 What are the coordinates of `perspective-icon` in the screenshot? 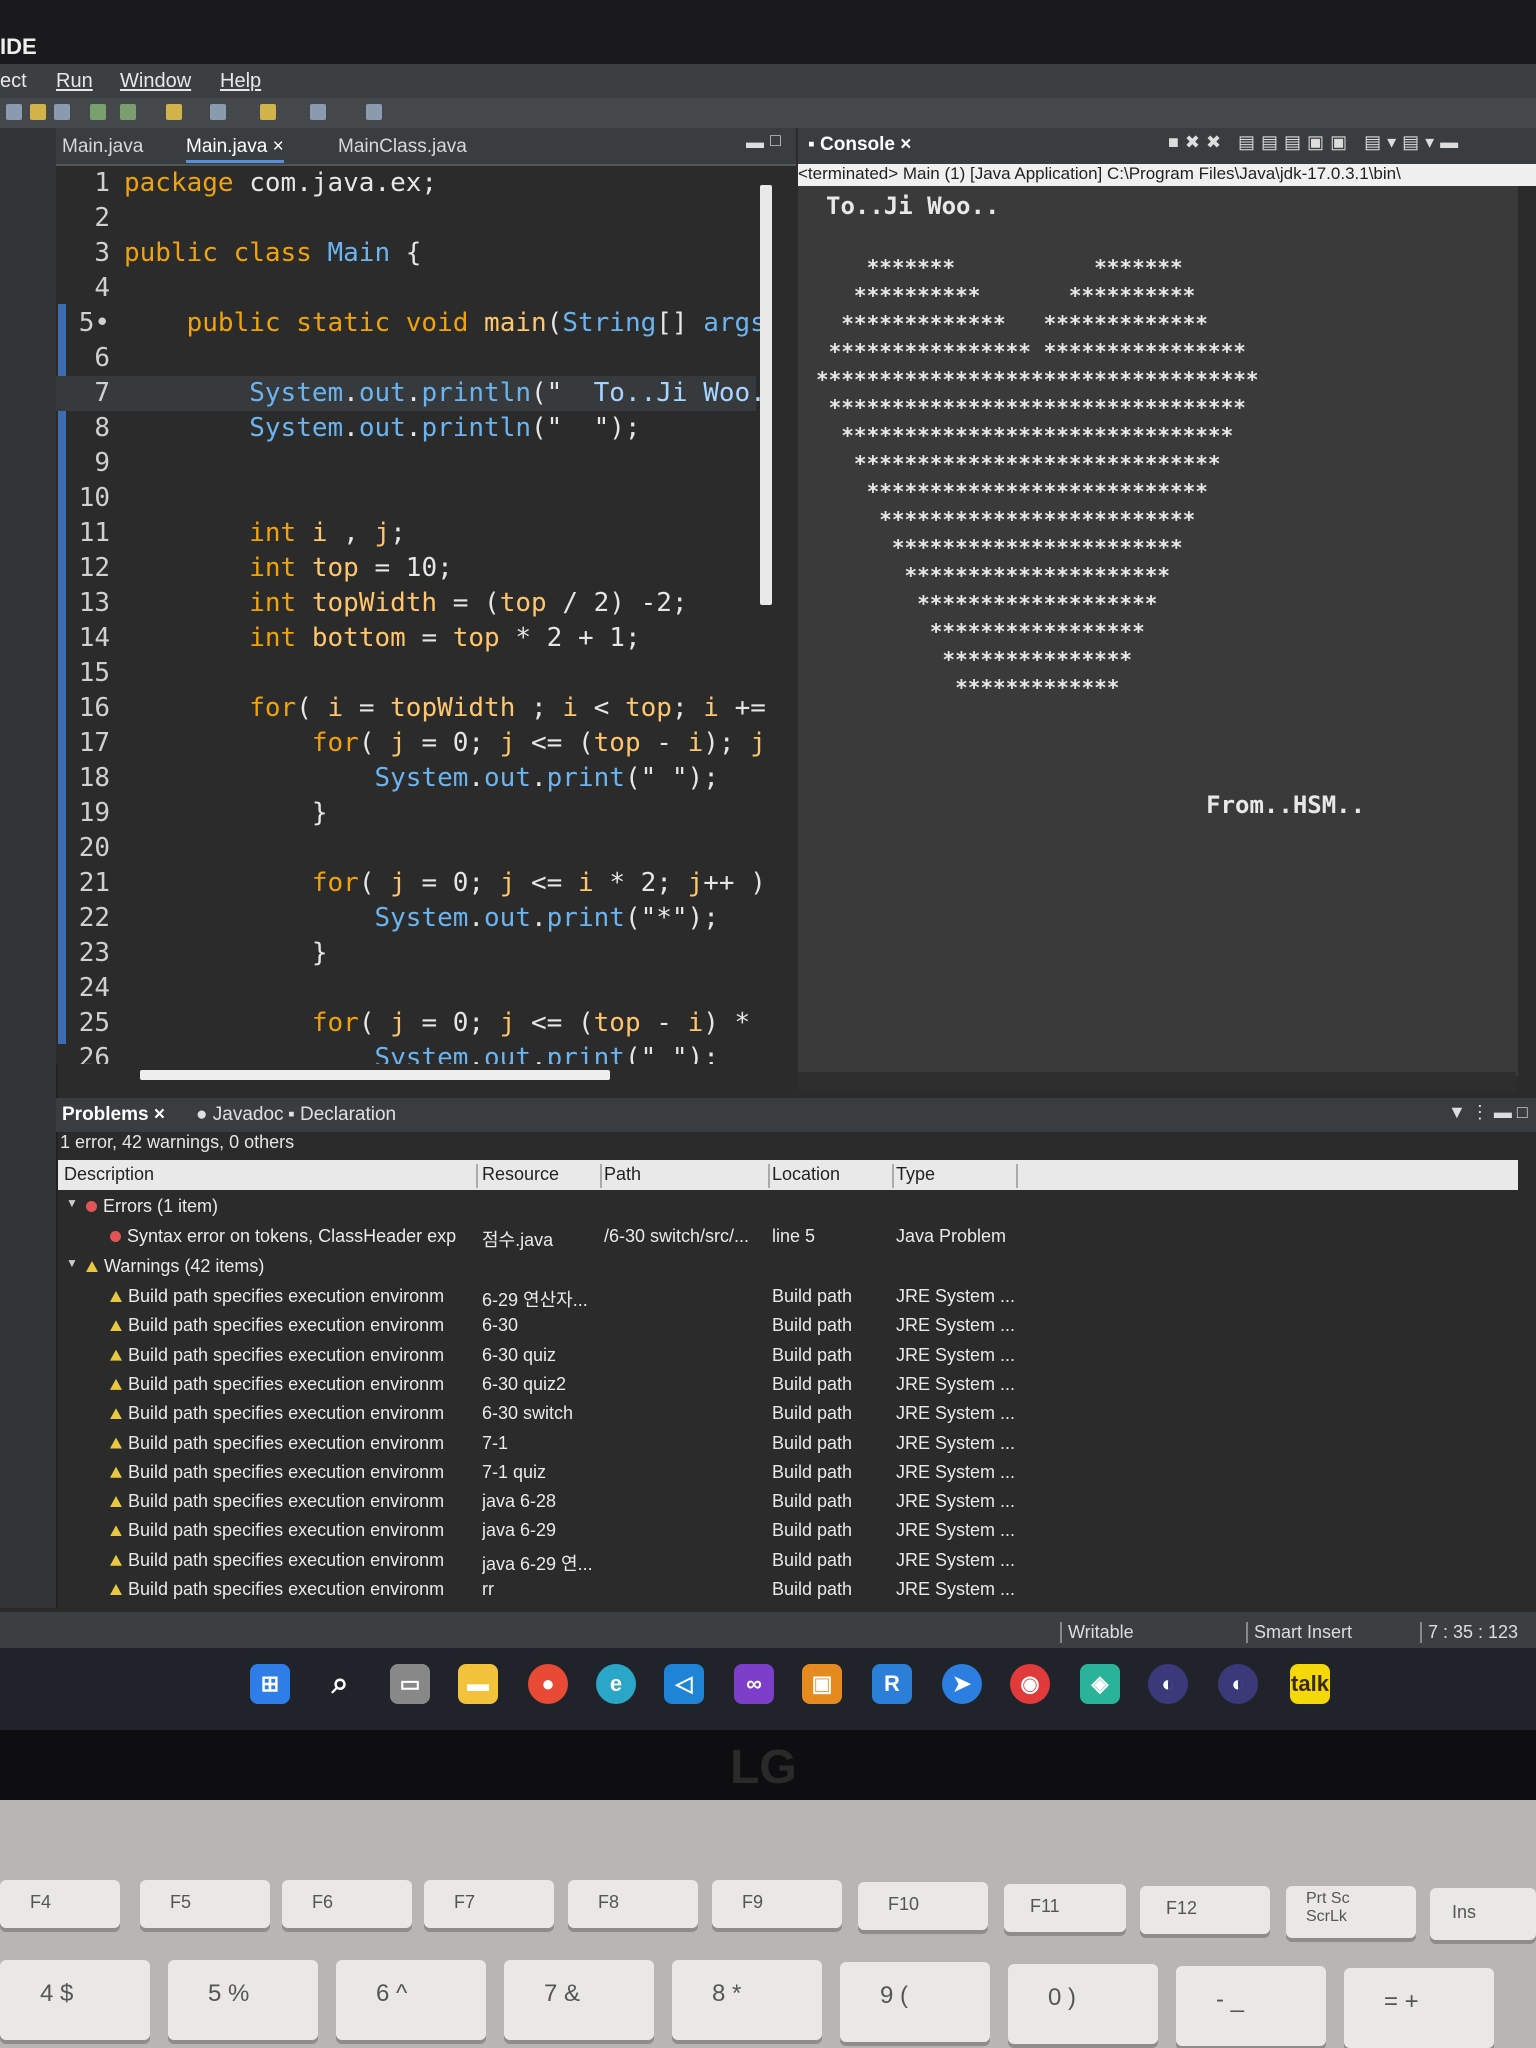 It's located at (374, 112).